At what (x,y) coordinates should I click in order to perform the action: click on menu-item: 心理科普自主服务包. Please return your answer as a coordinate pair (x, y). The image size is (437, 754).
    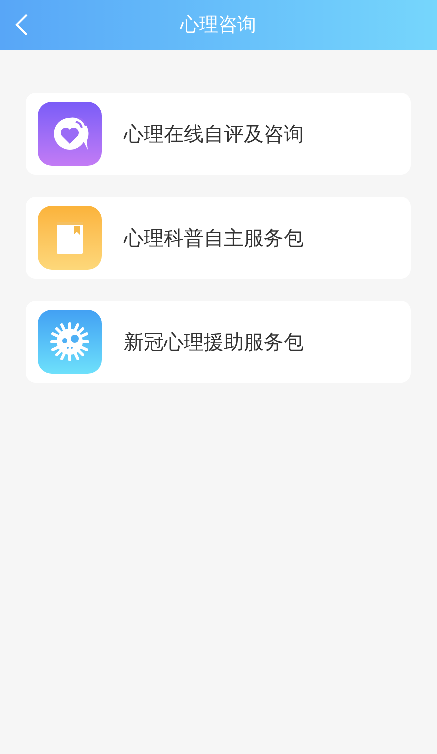
    Looking at the image, I should click on (218, 238).